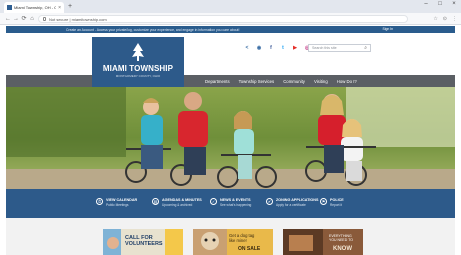 The height and width of the screenshot is (255, 461). What do you see at coordinates (295, 48) in the screenshot?
I see `youtube-icon: ▶` at bounding box center [295, 48].